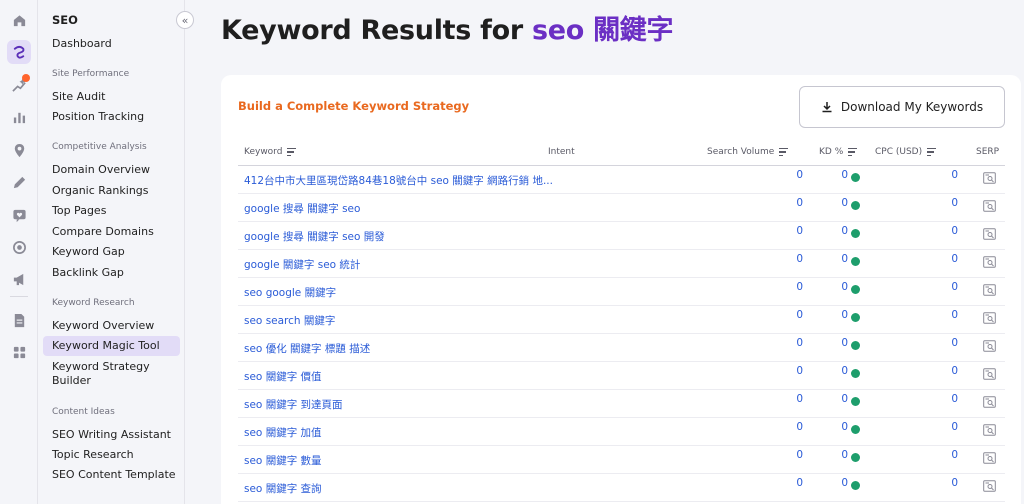  I want to click on sidebar-item-site-audit: Site Audit, so click(78, 96).